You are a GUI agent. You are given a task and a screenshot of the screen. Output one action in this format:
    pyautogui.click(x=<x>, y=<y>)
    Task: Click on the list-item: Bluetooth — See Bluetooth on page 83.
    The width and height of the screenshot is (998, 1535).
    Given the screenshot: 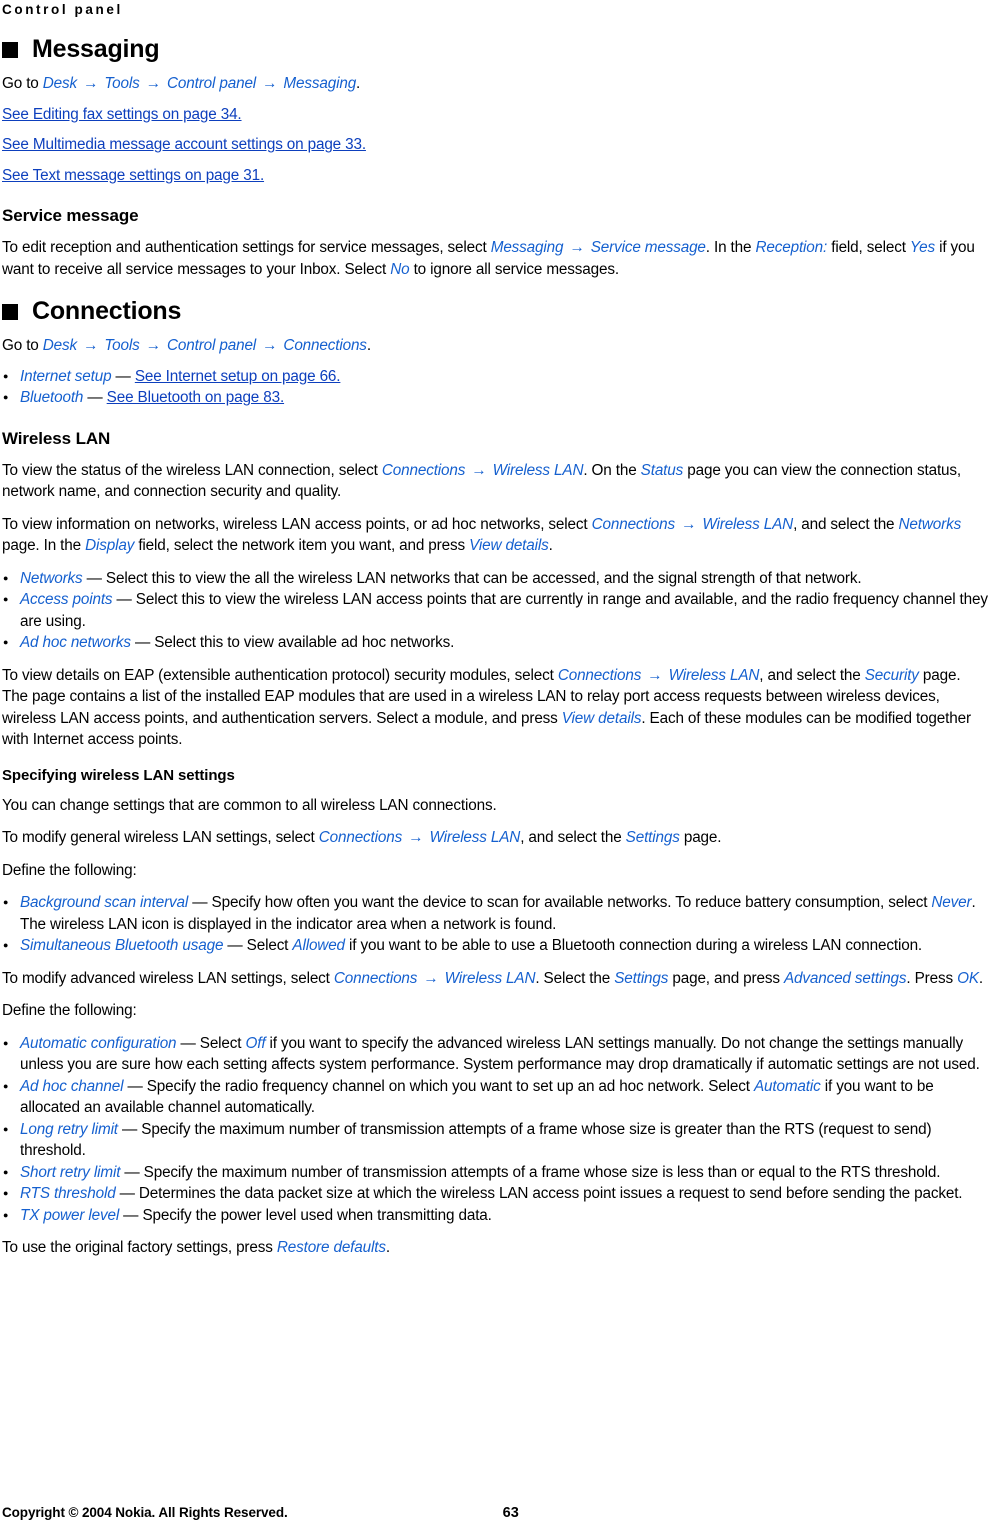 What is the action you would take?
    pyautogui.click(x=496, y=398)
    